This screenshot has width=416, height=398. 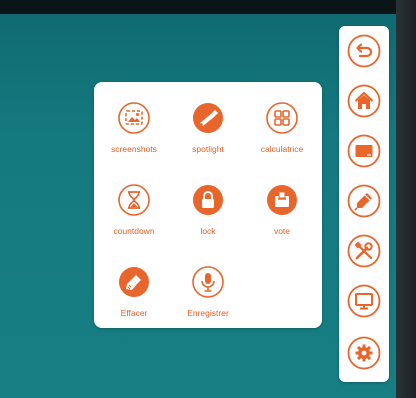 I want to click on hourglass-icon, so click(x=134, y=200).